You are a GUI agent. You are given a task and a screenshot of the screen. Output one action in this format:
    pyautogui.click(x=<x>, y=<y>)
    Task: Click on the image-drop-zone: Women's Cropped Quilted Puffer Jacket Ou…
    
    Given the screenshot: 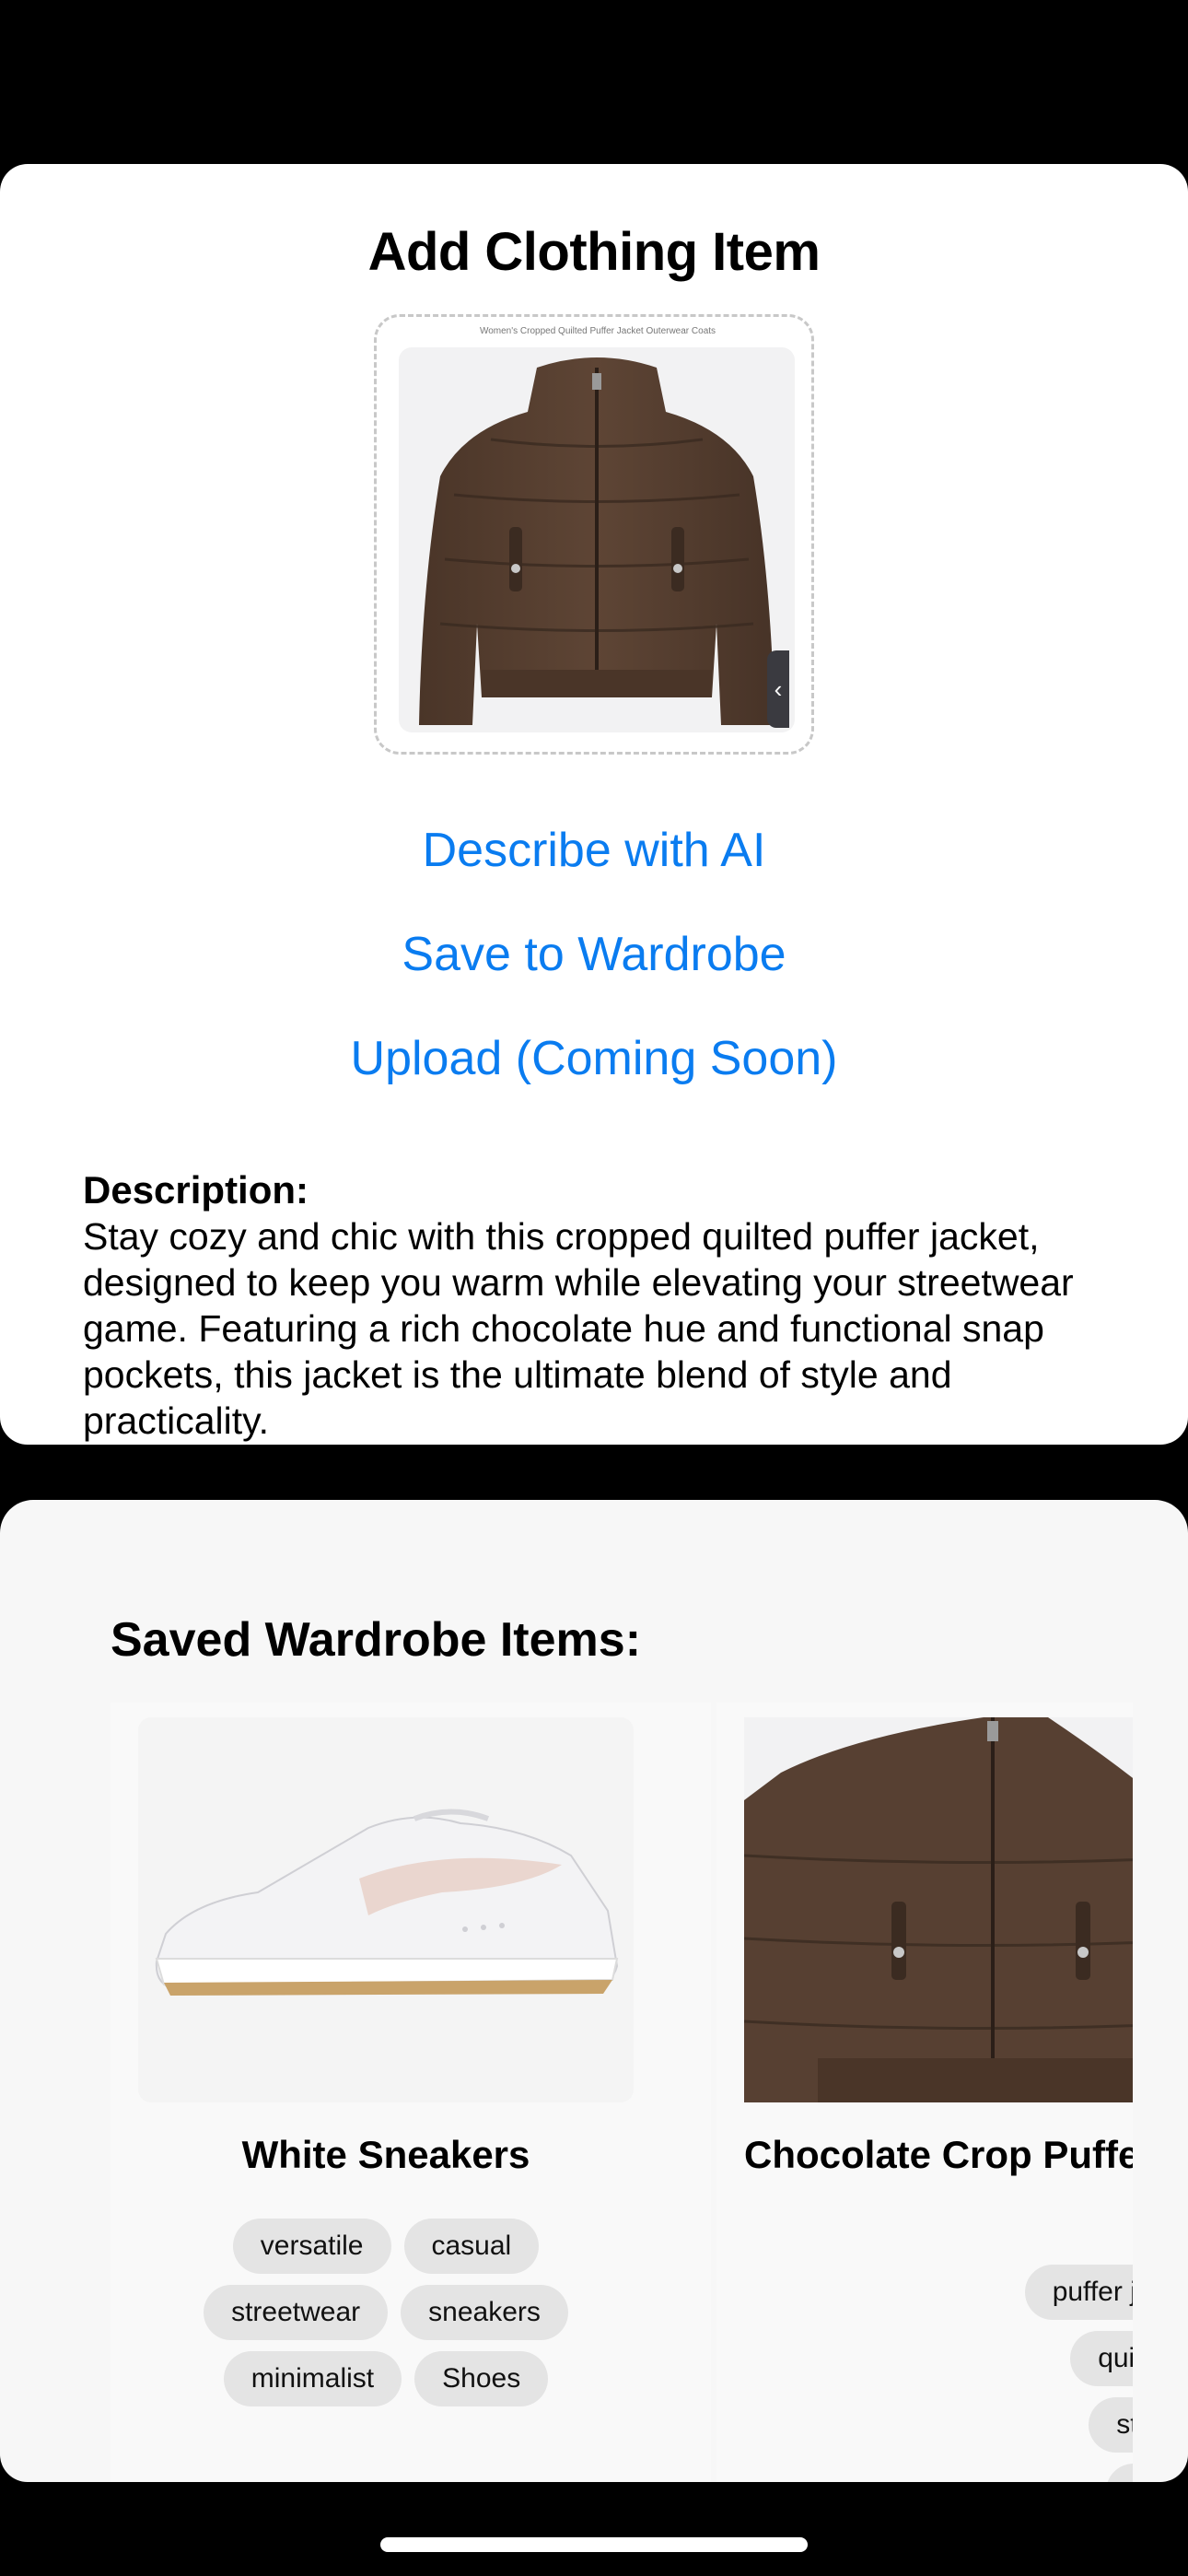 What is the action you would take?
    pyautogui.click(x=594, y=534)
    